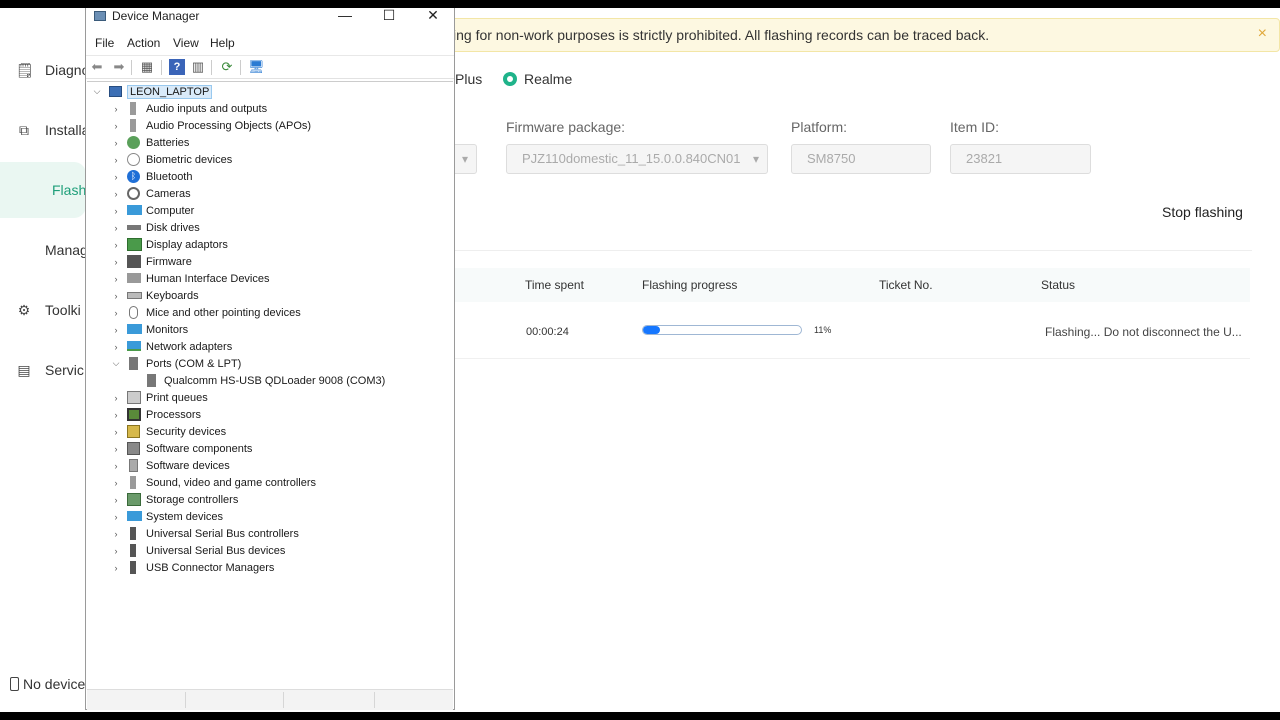 The image size is (1280, 720). Describe the element at coordinates (433, 17) in the screenshot. I see `close-button: ✕` at that location.